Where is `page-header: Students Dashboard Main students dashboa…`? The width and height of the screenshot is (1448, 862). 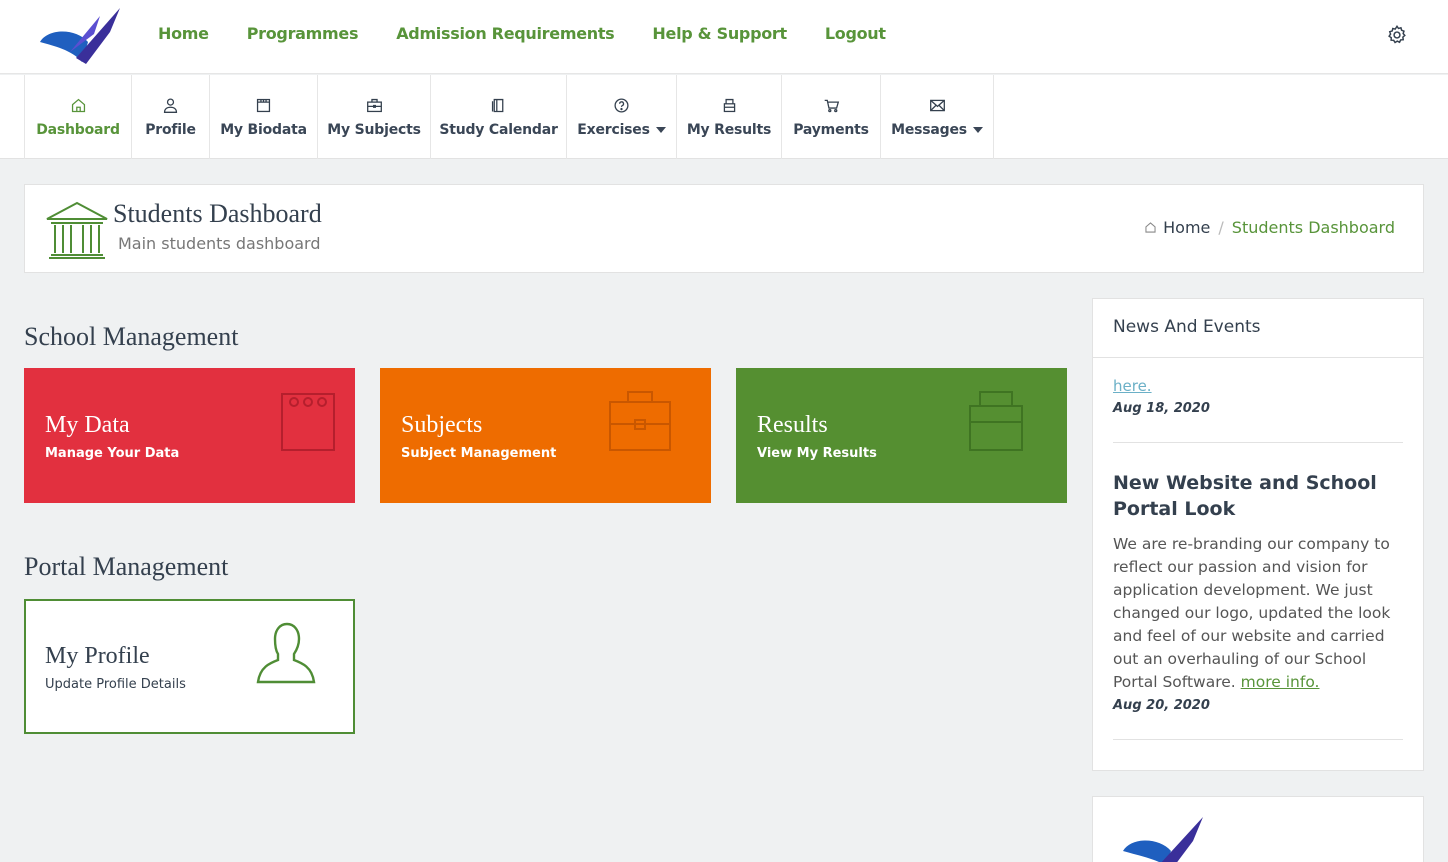 page-header: Students Dashboard Main students dashboa… is located at coordinates (724, 228).